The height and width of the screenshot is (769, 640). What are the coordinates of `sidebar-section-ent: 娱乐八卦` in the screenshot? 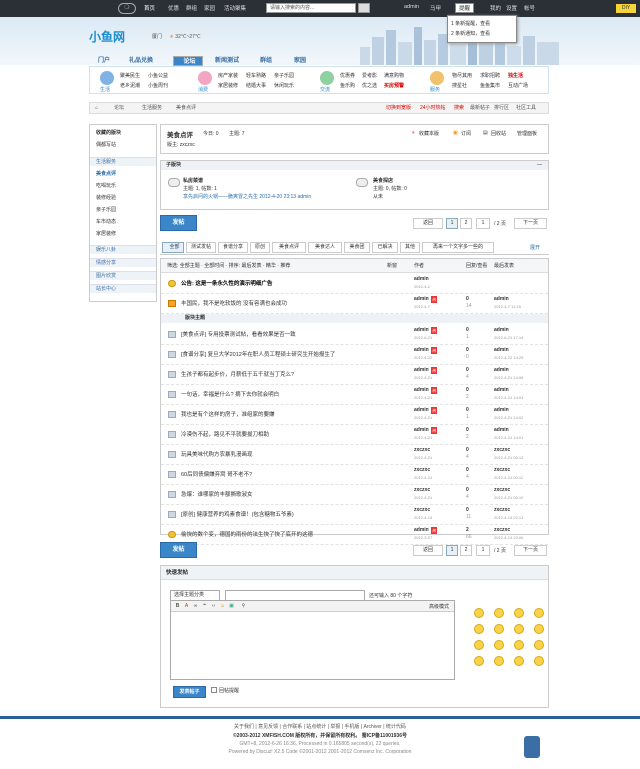 It's located at (123, 249).